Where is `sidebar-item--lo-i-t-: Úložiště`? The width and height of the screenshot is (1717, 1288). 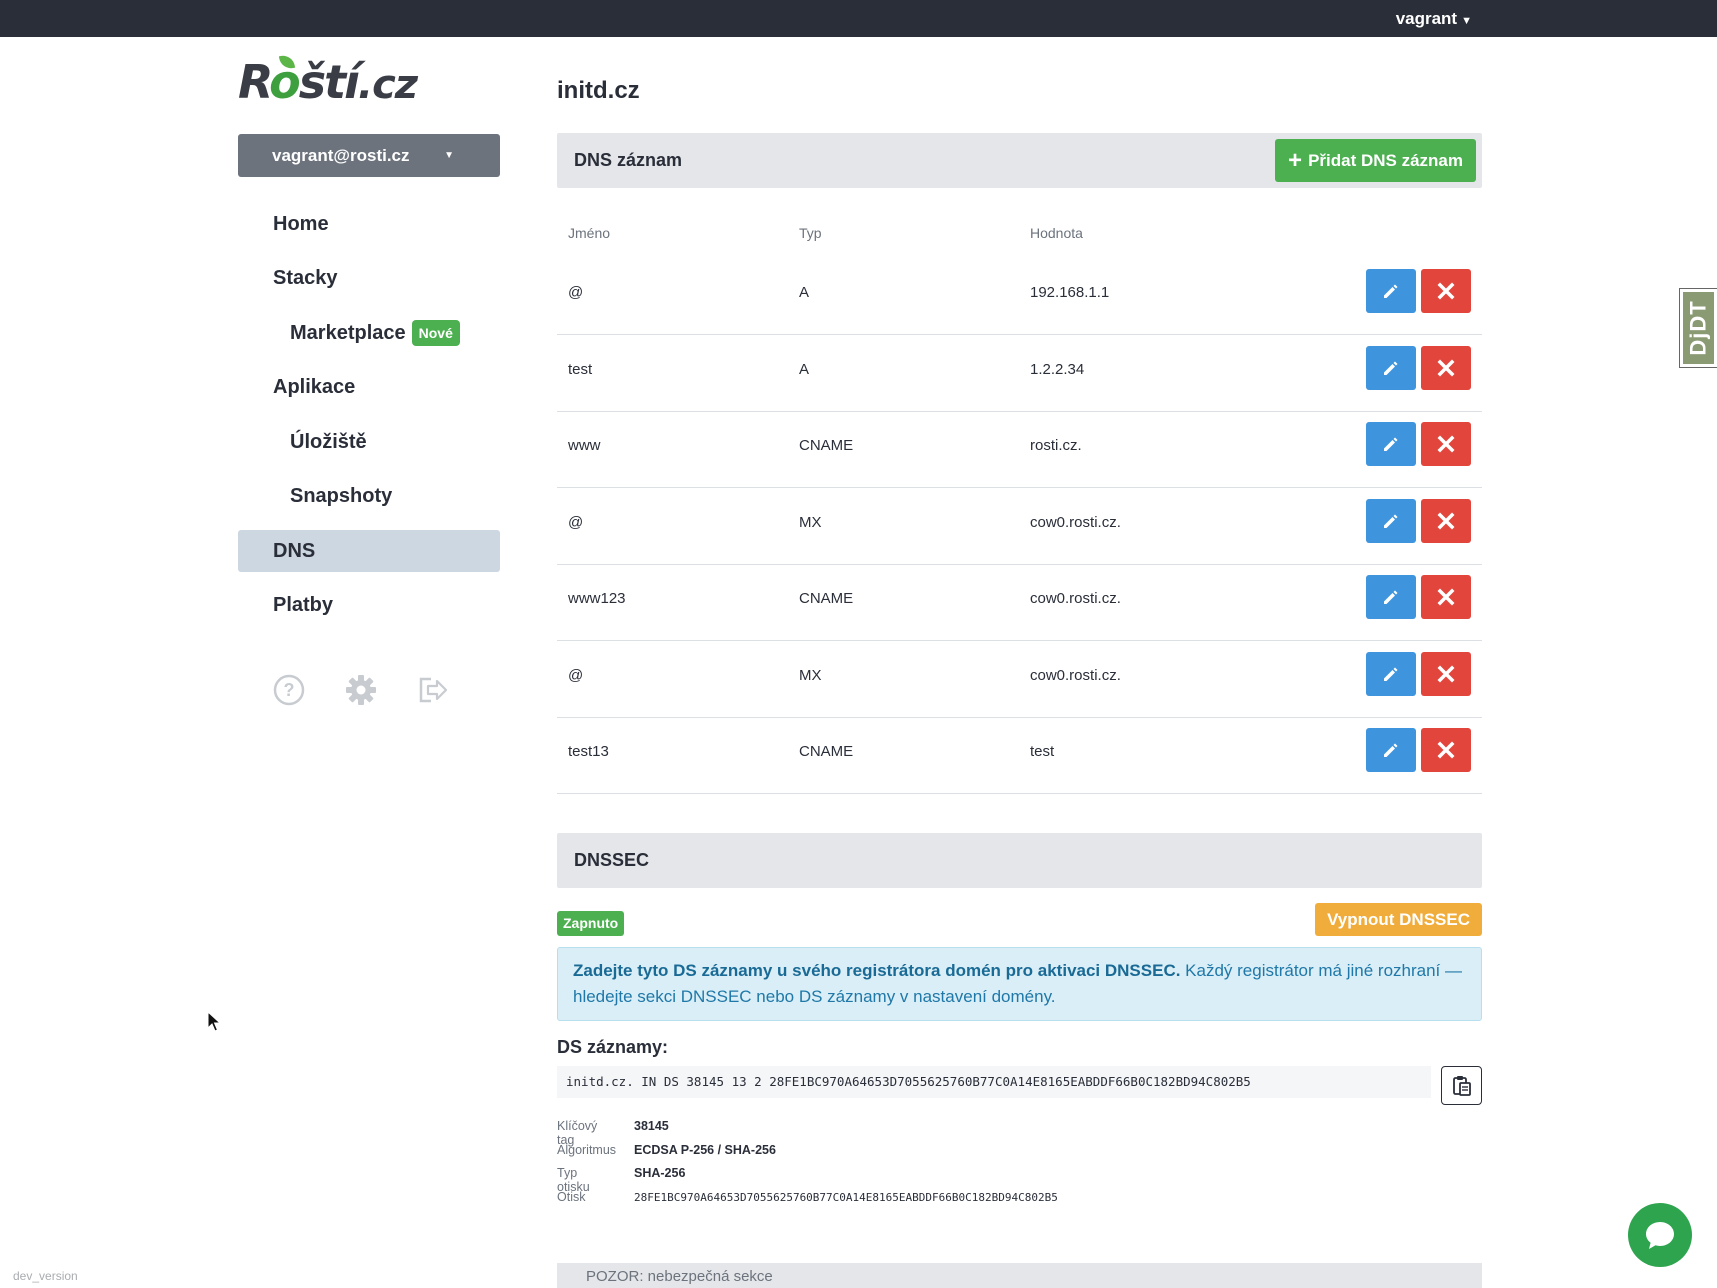
sidebar-item--lo-i-t-: Úložiště is located at coordinates (369, 442).